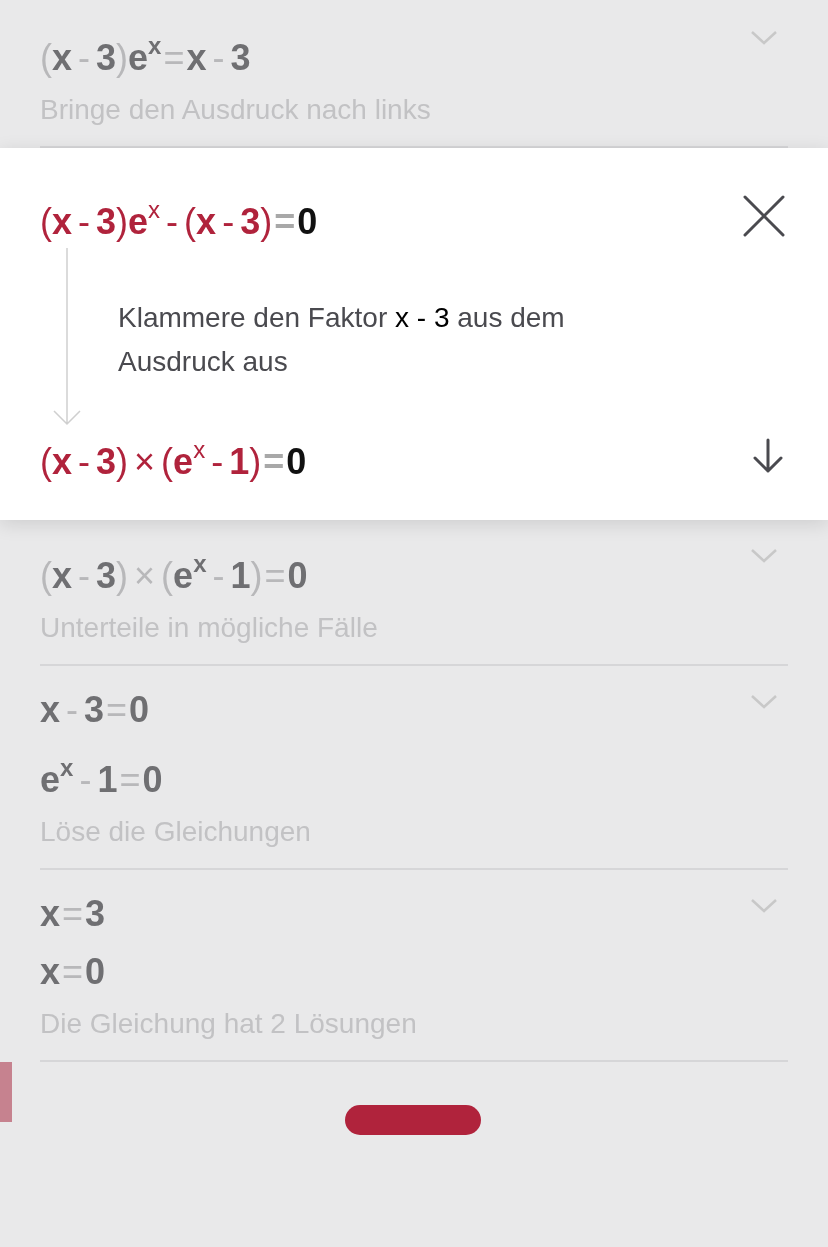  What do you see at coordinates (179, 219) in the screenshot?
I see `equation: (x - 3)e$^{x}$ - (x - 3)=0` at bounding box center [179, 219].